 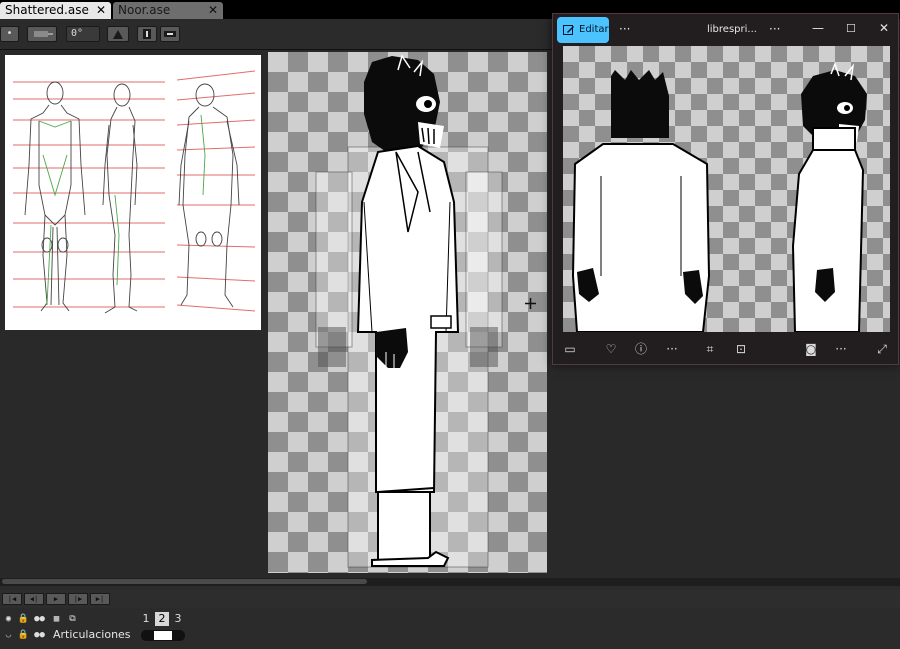 I want to click on layers-panel, so click(x=450, y=629).